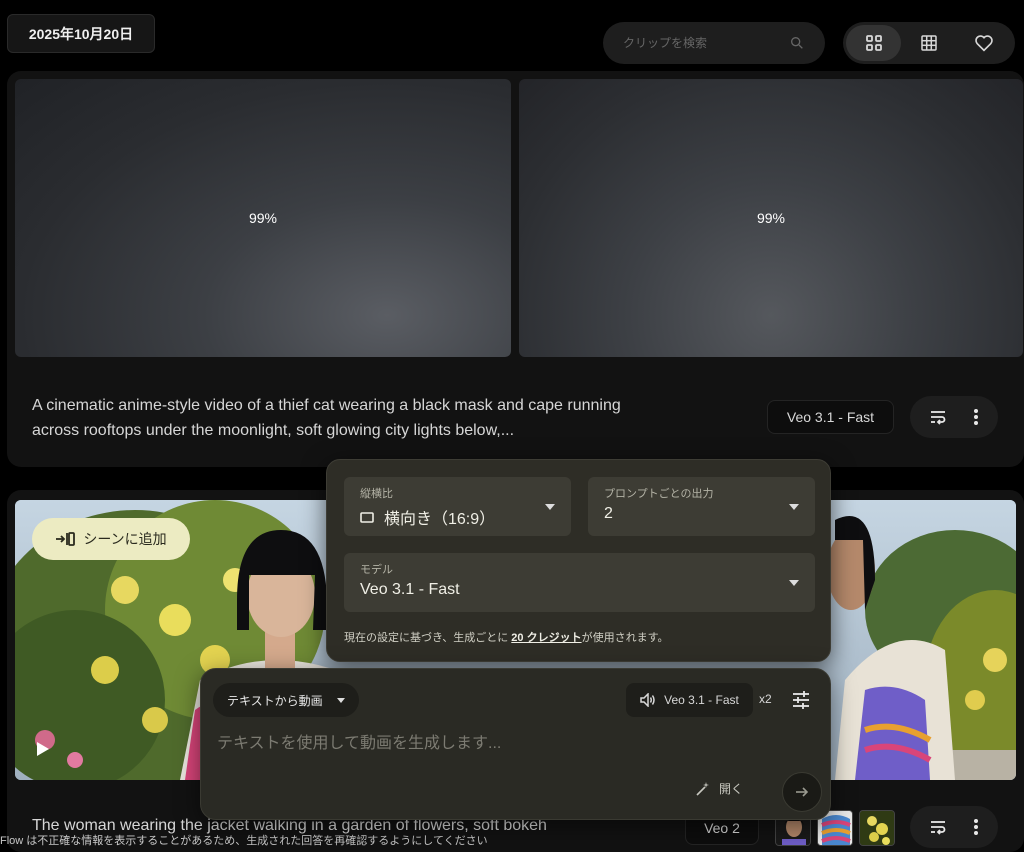  I want to click on aspect-ratio-select: 縦横比 横向き（16:9）, so click(457, 506).